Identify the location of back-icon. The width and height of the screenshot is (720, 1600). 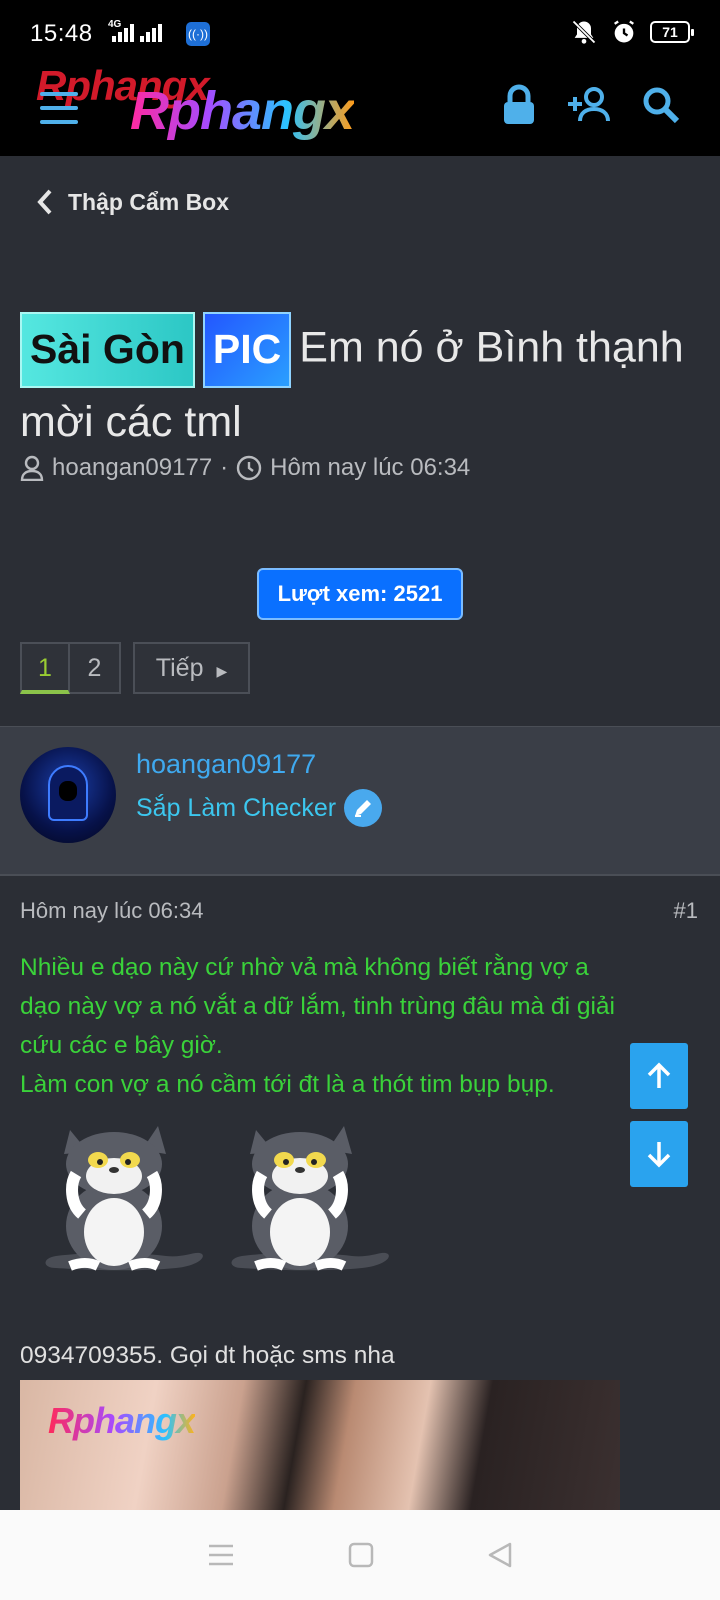
(500, 1555).